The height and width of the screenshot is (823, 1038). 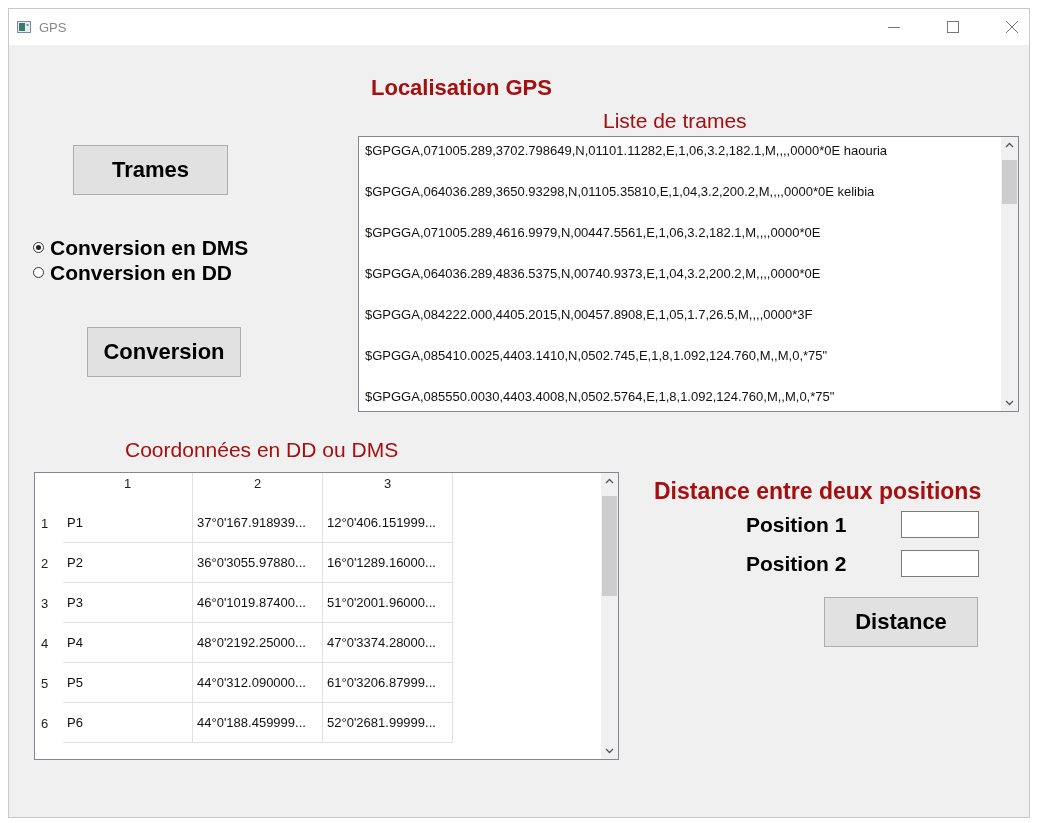 What do you see at coordinates (49, 523) in the screenshot?
I see `row-header: 1` at bounding box center [49, 523].